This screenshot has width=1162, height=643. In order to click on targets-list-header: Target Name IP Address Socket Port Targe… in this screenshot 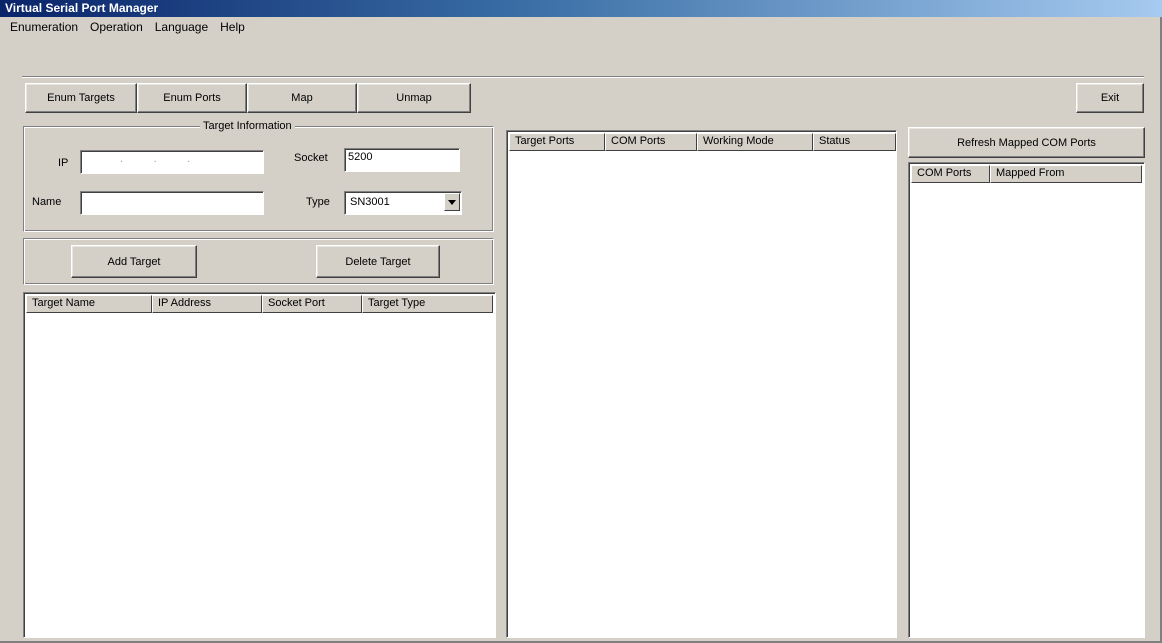, I will do `click(259, 304)`.